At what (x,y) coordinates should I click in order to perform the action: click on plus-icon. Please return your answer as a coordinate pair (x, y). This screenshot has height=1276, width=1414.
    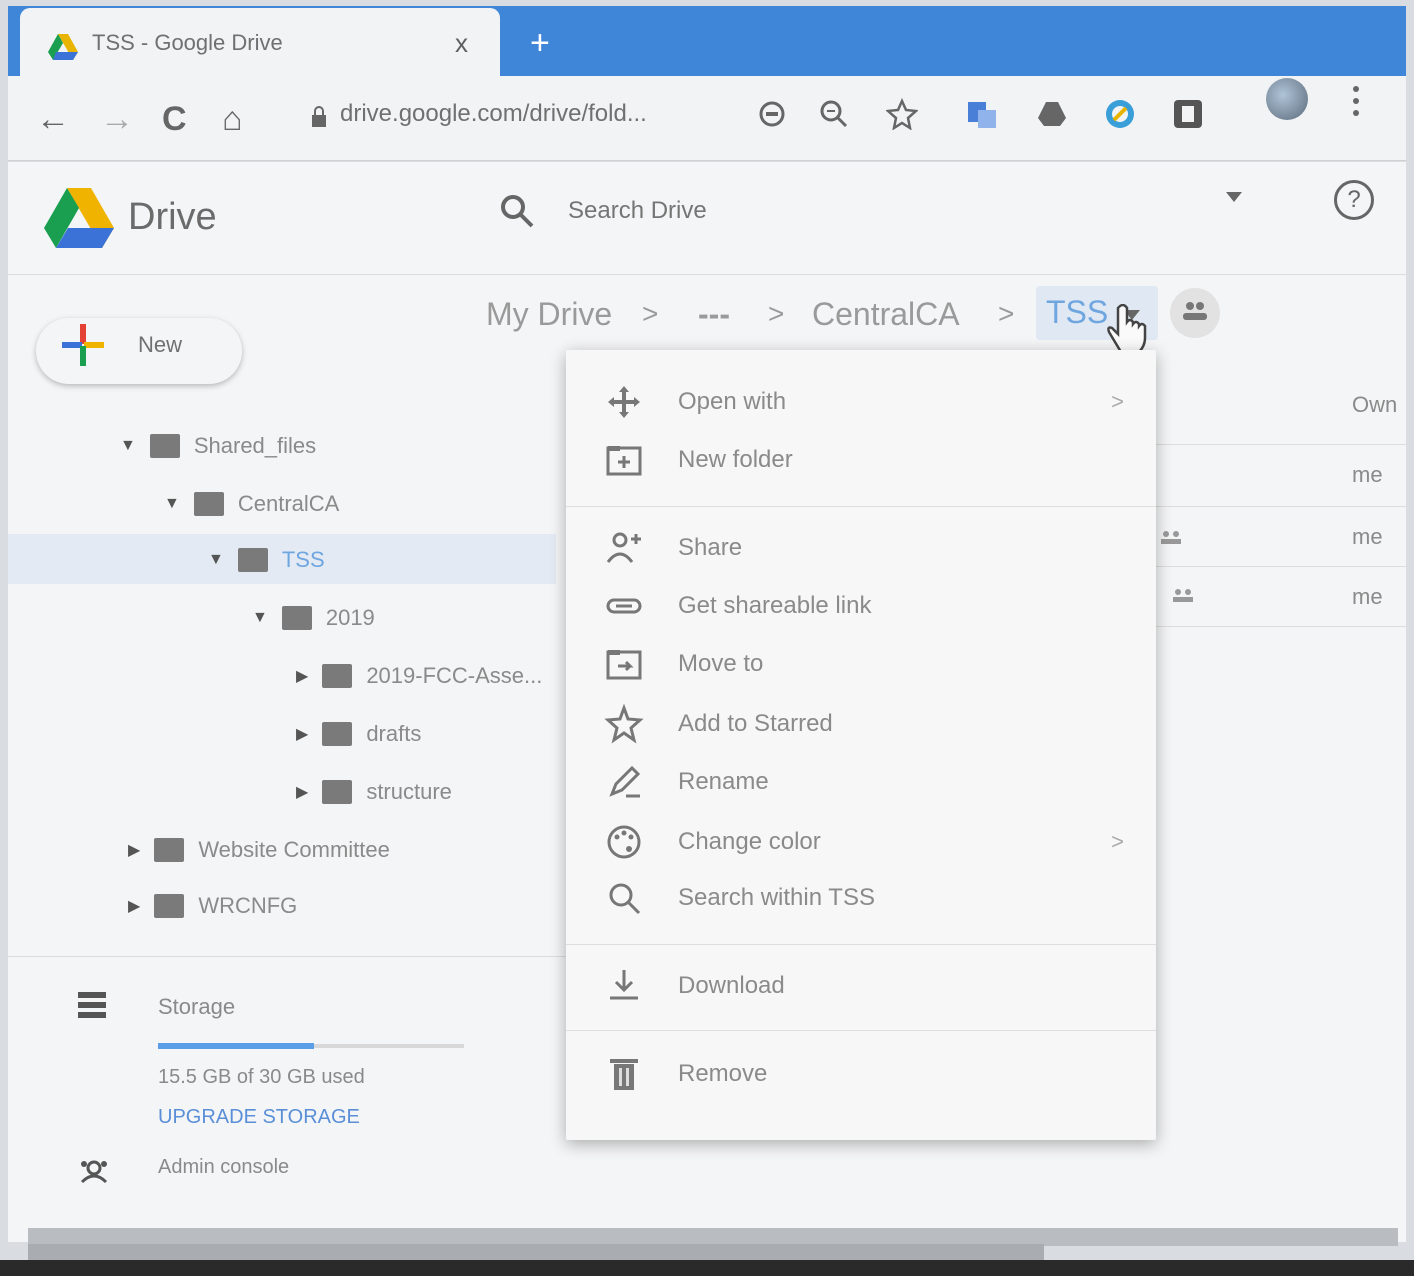
    Looking at the image, I should click on (83, 345).